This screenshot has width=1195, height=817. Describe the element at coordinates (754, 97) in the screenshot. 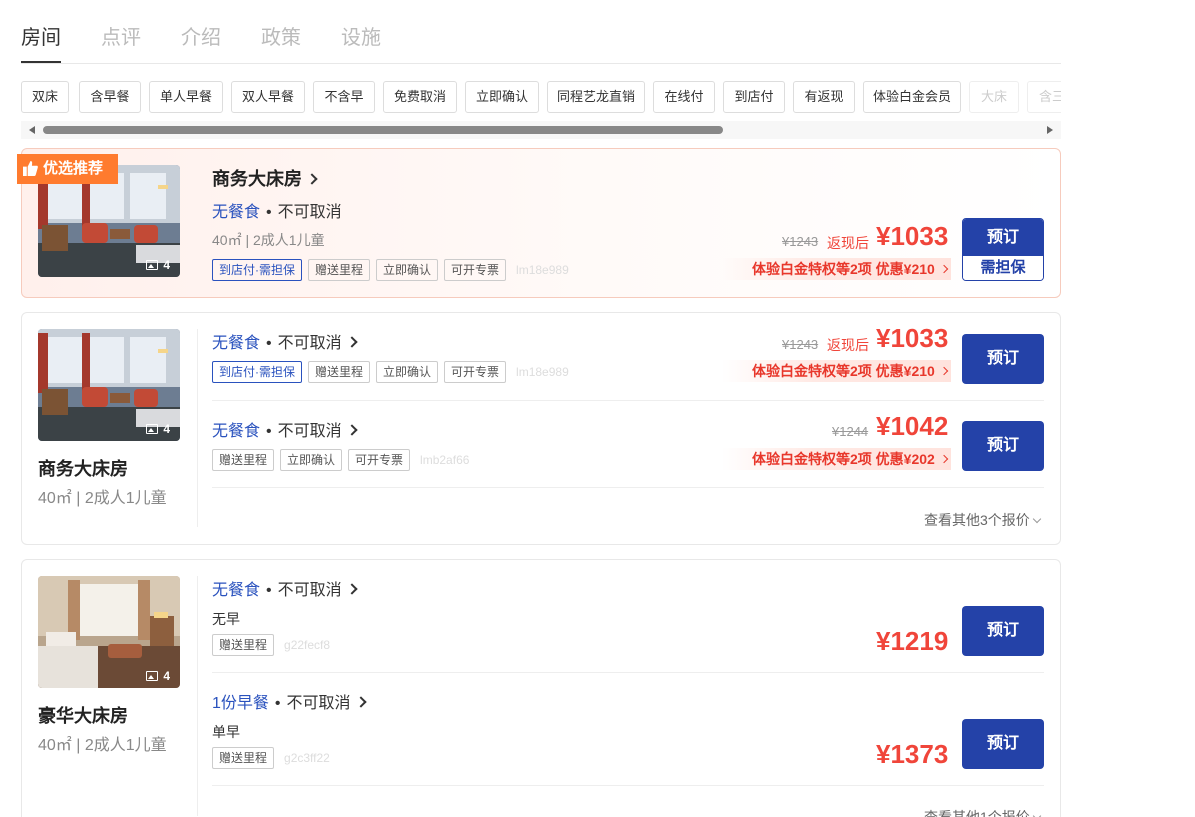

I see `filter-chip: 到店付` at that location.